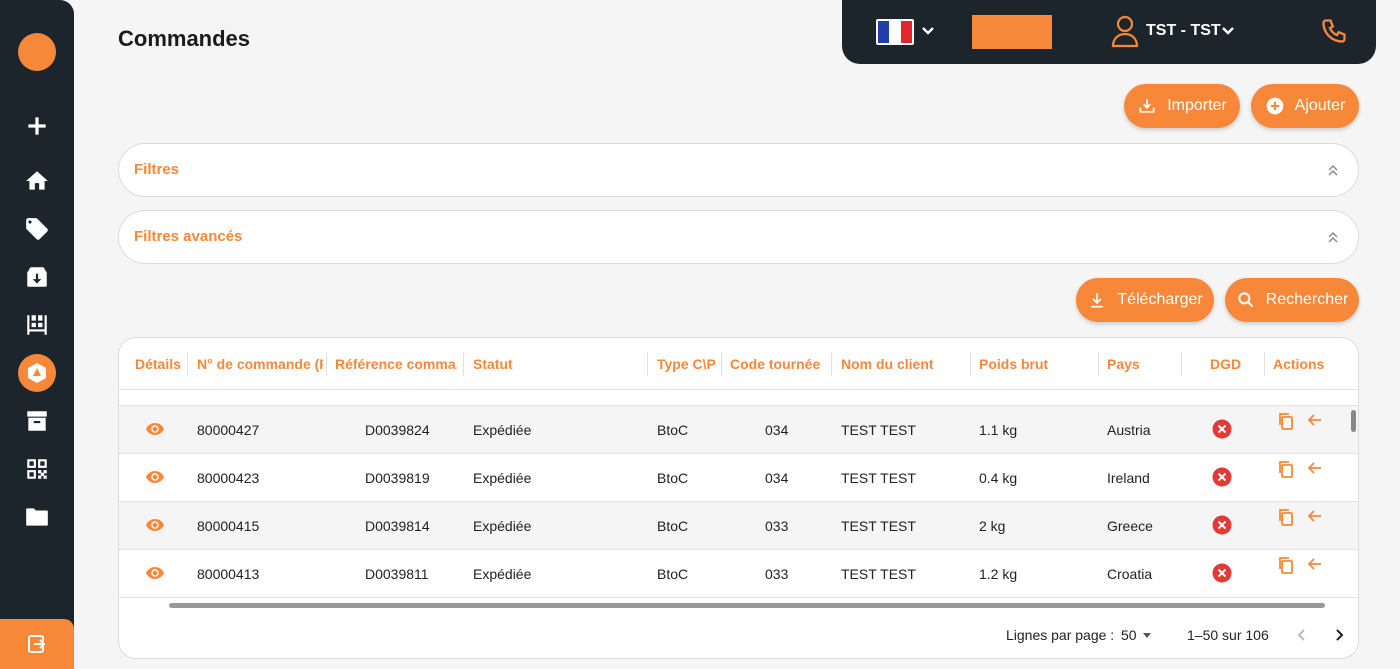 This screenshot has height=669, width=1400. I want to click on rows-select-caret-icon, so click(1147, 635).